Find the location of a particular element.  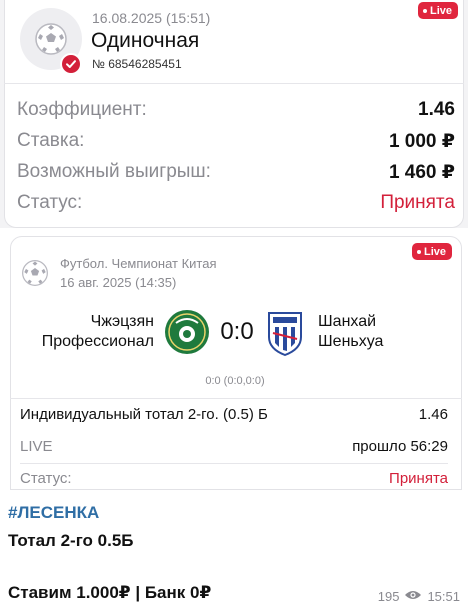

away-team-name: Шанхай Шеньхуа is located at coordinates (378, 332).